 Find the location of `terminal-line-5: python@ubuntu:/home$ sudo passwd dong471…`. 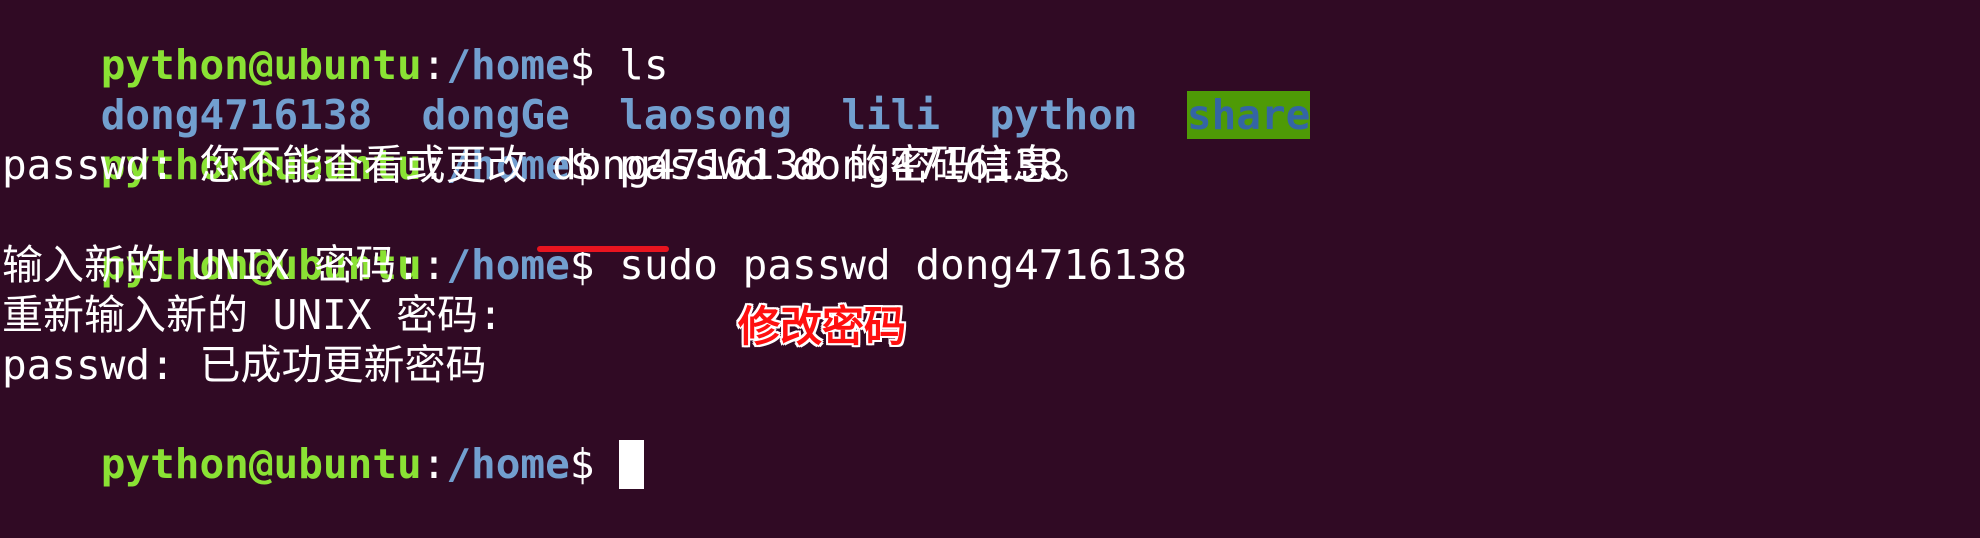

terminal-line-5: python@ubuntu:/home$ sudo passwd dong471… is located at coordinates (594, 240).